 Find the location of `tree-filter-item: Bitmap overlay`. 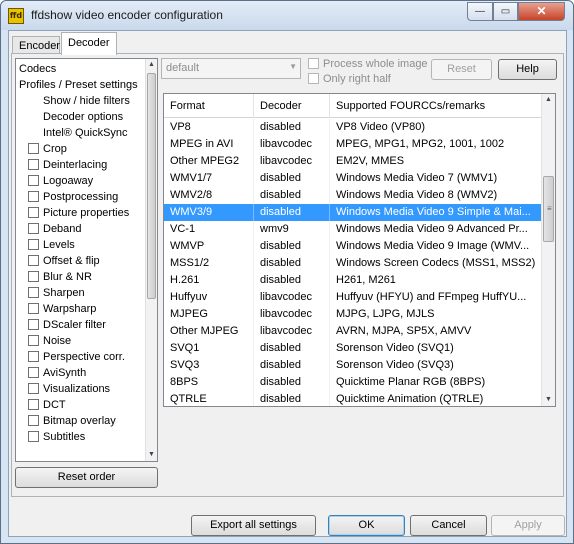

tree-filter-item: Bitmap overlay is located at coordinates (72, 421).